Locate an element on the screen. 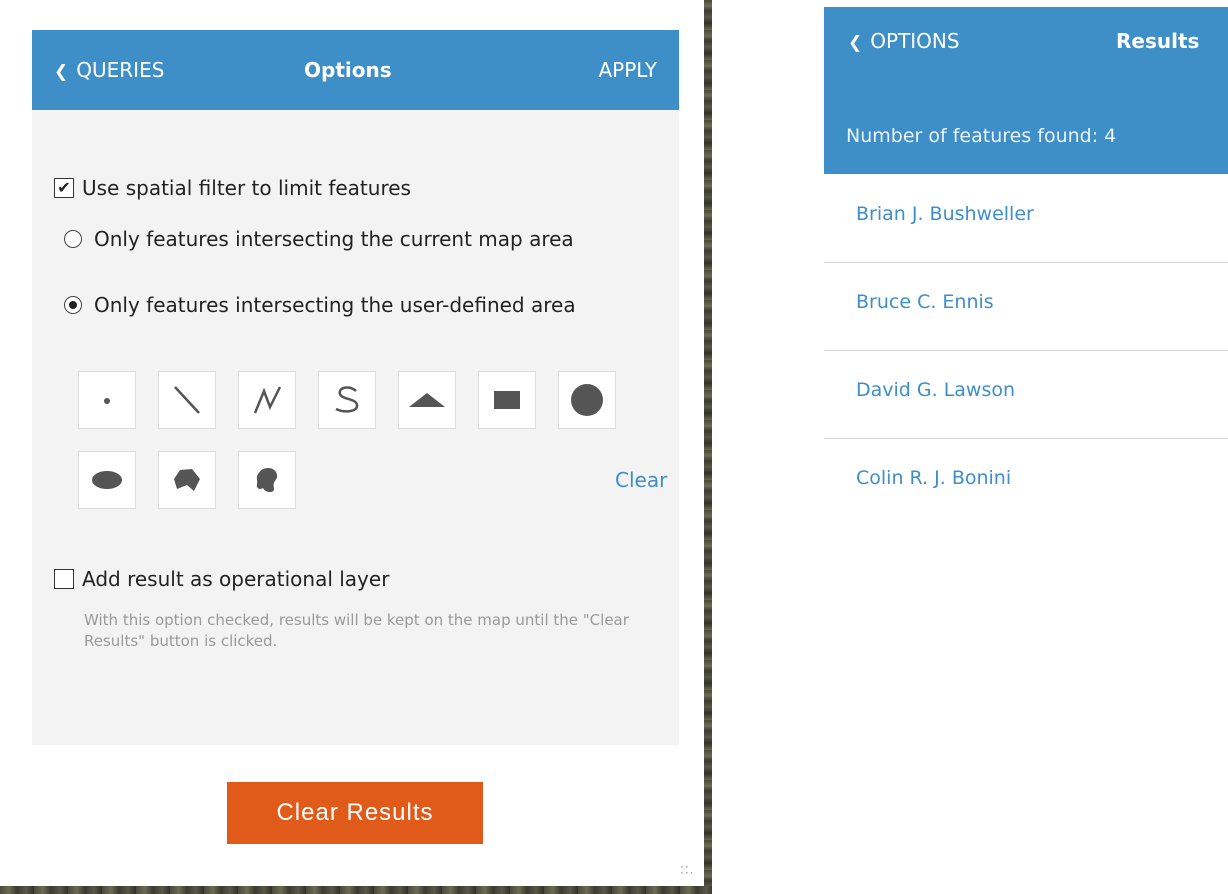 This screenshot has height=894, width=1228. results-title: Results is located at coordinates (1158, 41).